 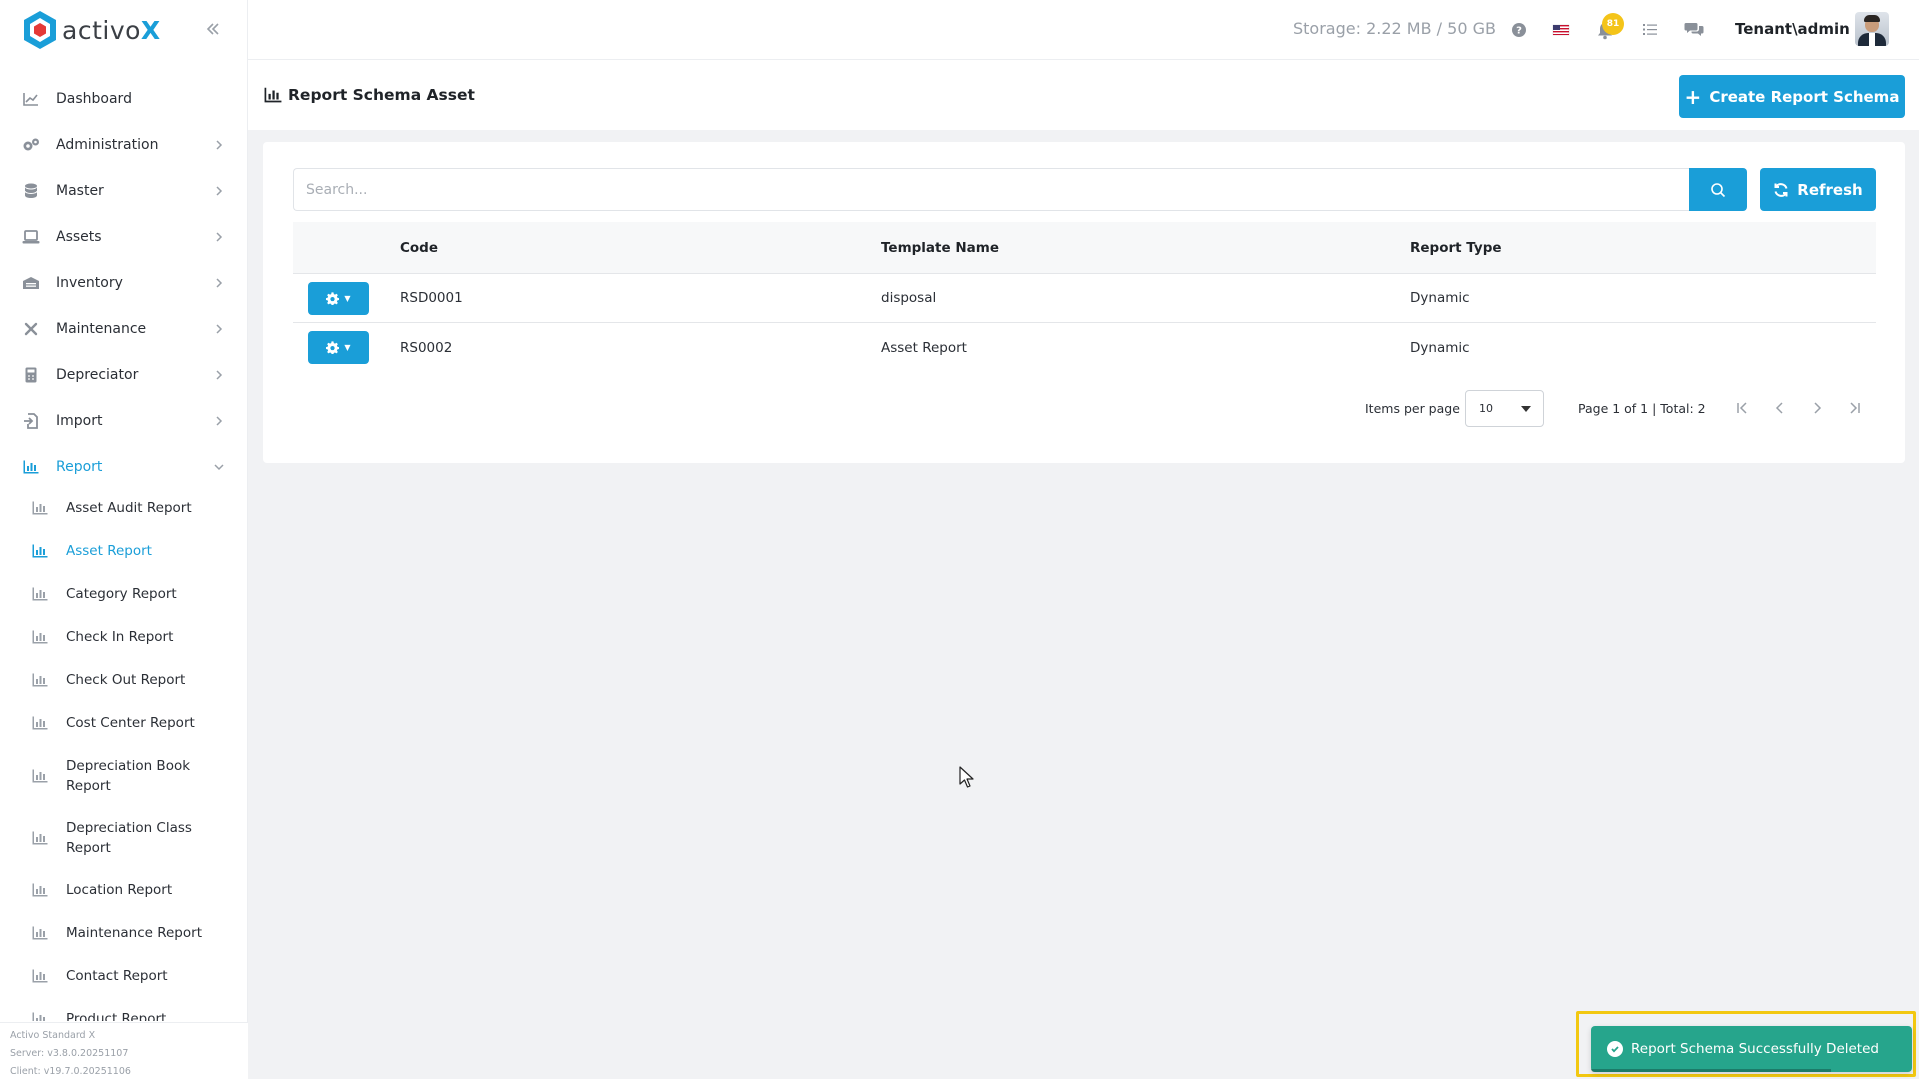 What do you see at coordinates (80, 191) in the screenshot?
I see `sidebar-item-label: Master` at bounding box center [80, 191].